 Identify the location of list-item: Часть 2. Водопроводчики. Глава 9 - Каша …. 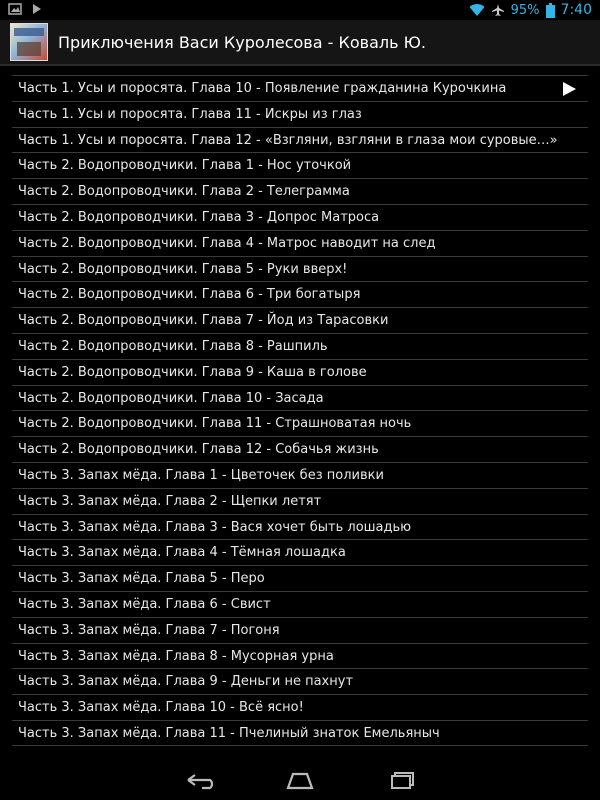
(300, 371).